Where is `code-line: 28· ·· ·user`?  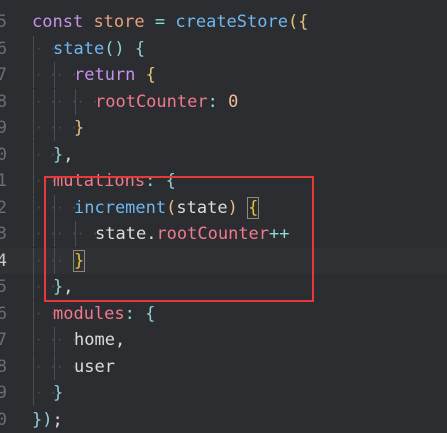
code-line: 28· ·· ·user is located at coordinates (223, 366).